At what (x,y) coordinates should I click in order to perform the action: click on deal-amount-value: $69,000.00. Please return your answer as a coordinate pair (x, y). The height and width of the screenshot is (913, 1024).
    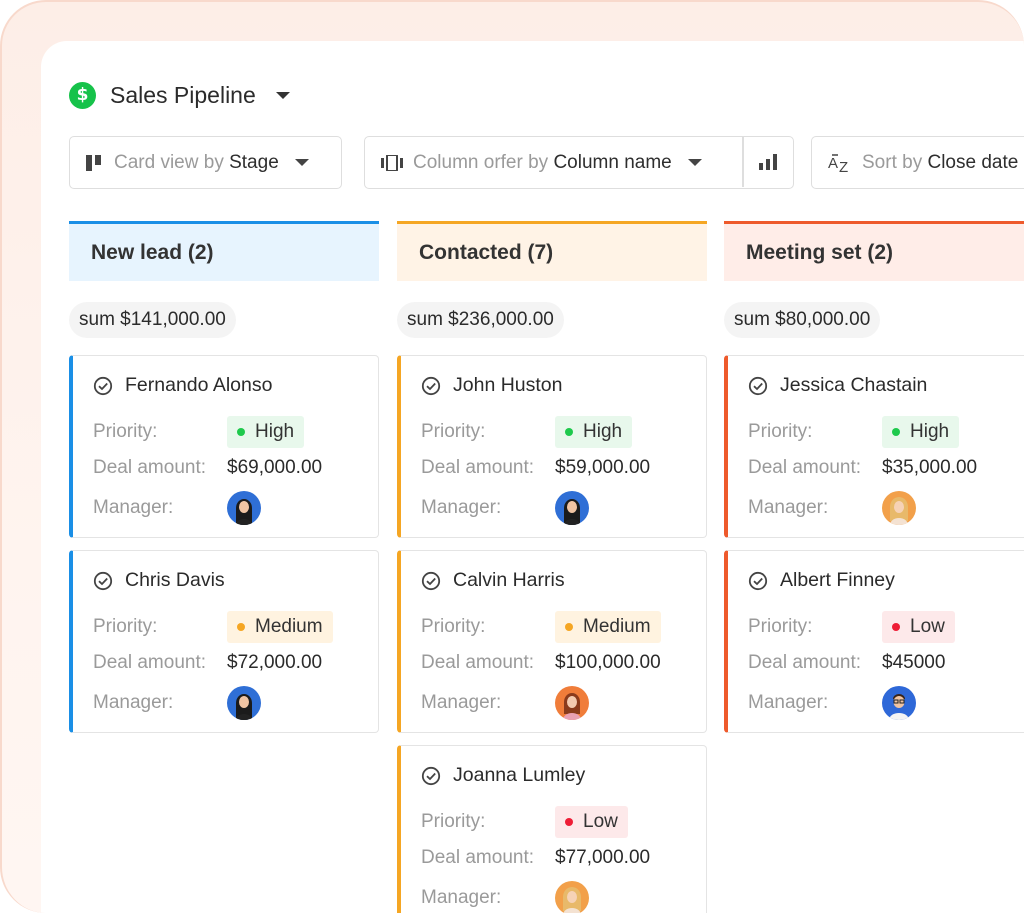
    Looking at the image, I should click on (275, 467).